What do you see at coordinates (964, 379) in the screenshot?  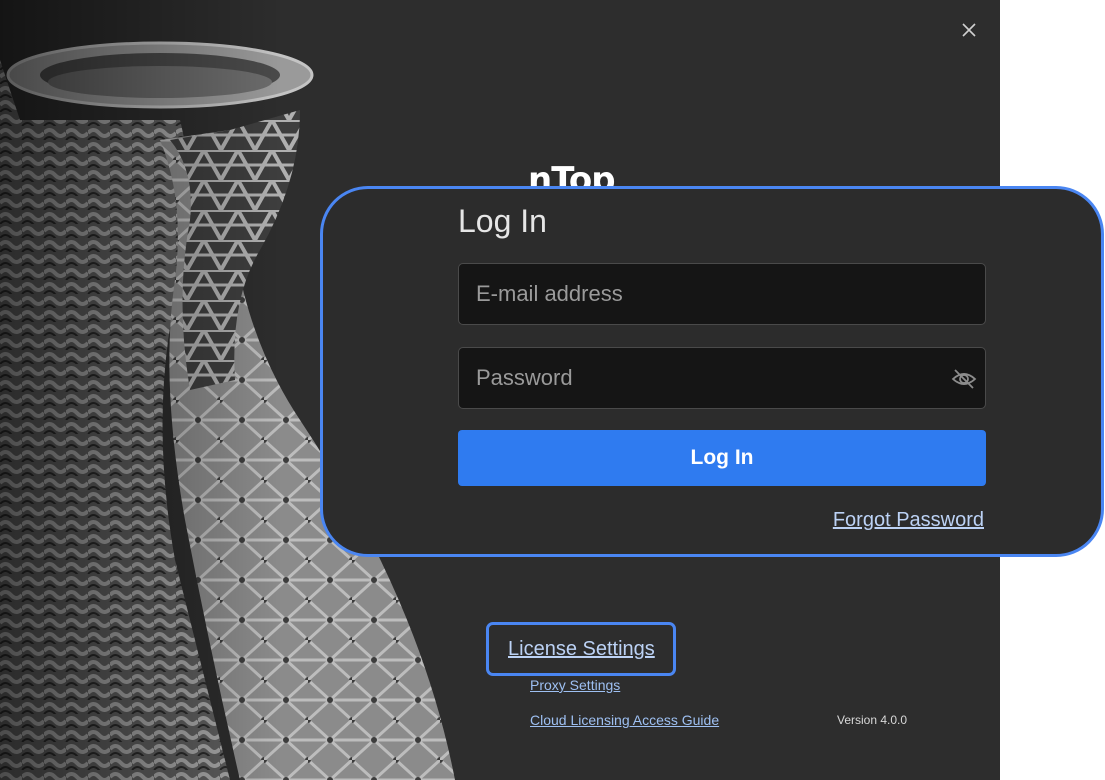 I see `eye-off-icon` at bounding box center [964, 379].